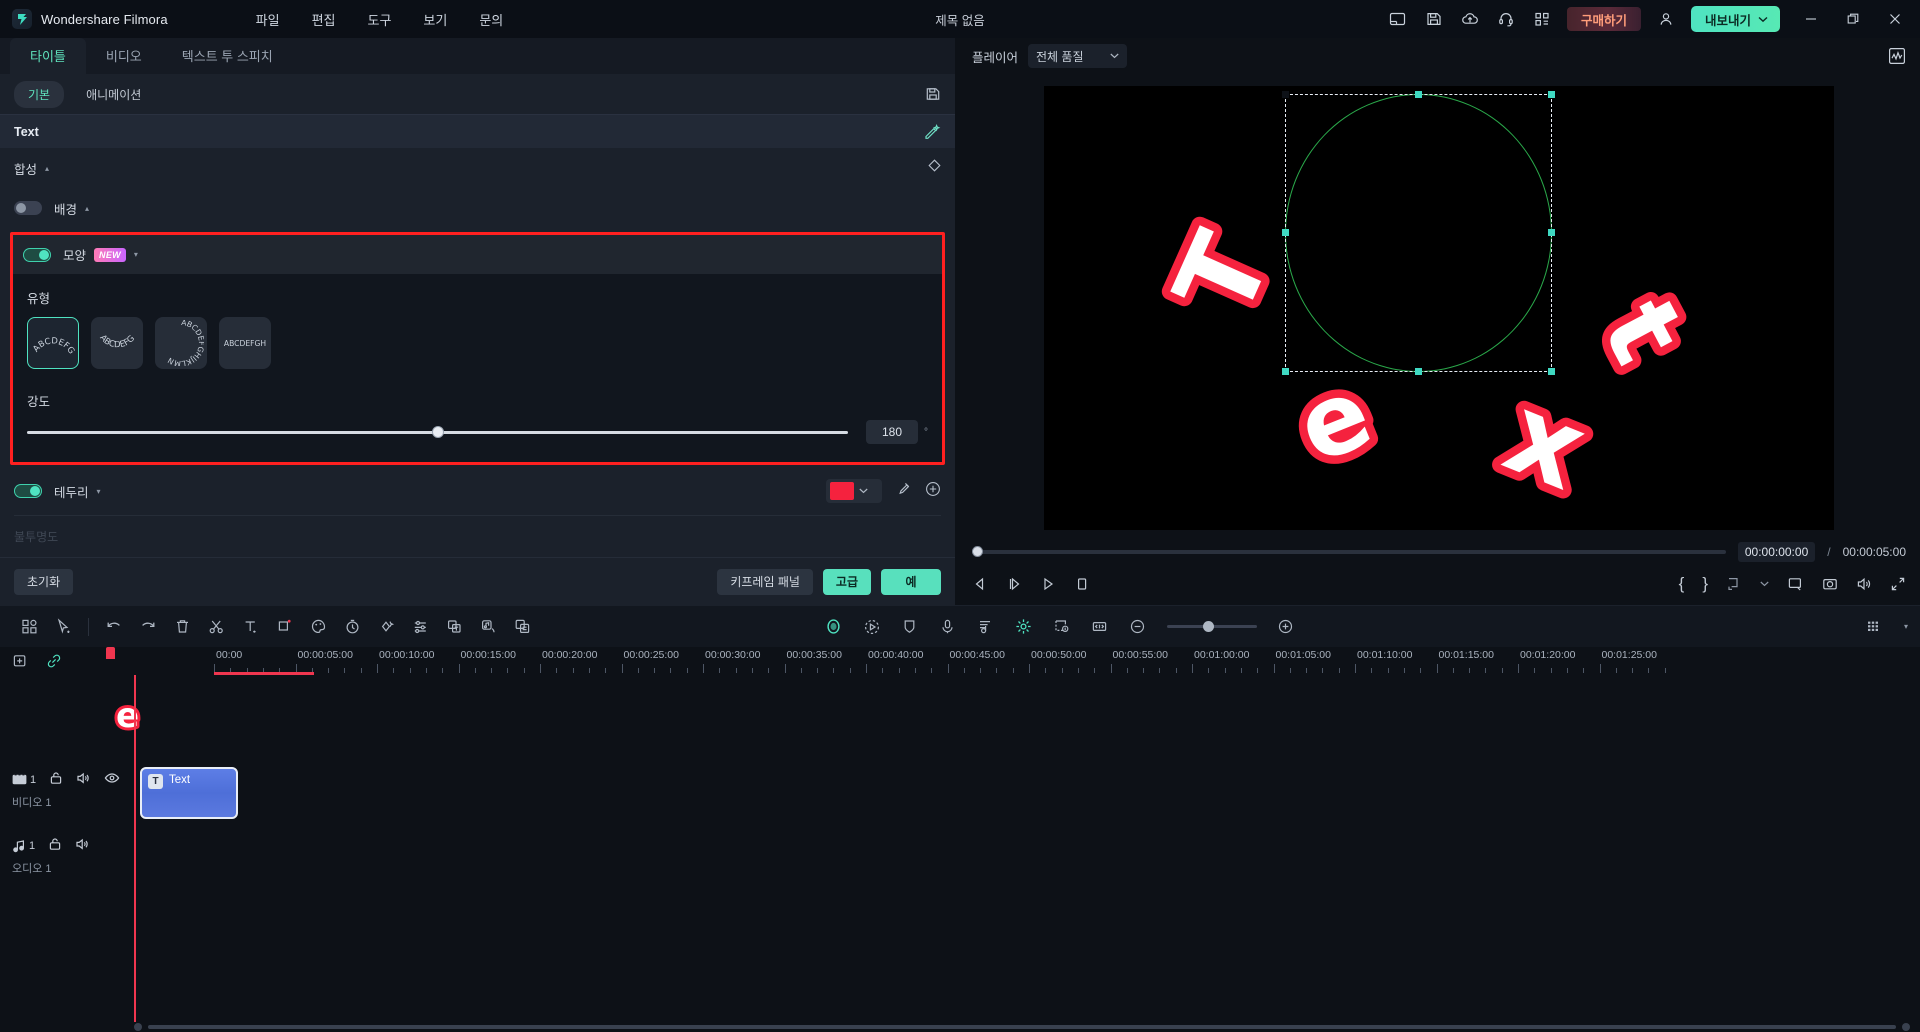 Image resolution: width=1920 pixels, height=1032 pixels. Describe the element at coordinates (765, 581) in the screenshot. I see `keyframe-panel-button: 키프레임 패널` at that location.